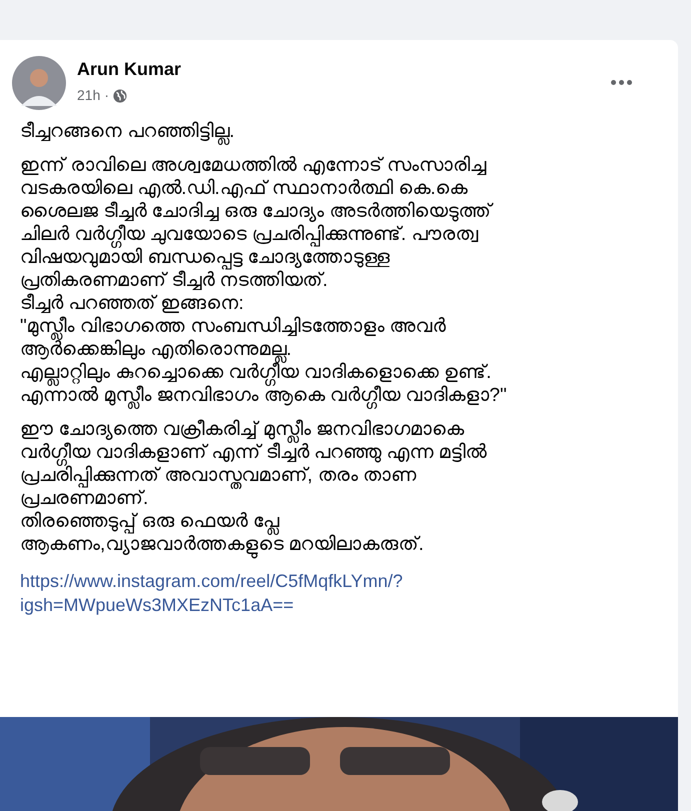 The image size is (691, 811). What do you see at coordinates (242, 429) in the screenshot?
I see `post-text-line: ഈ ചോദ്യത്തെ വക്രീകരിച്ച് മുസ്ലീം ജനവിഭാഗമാകെ` at bounding box center [242, 429].